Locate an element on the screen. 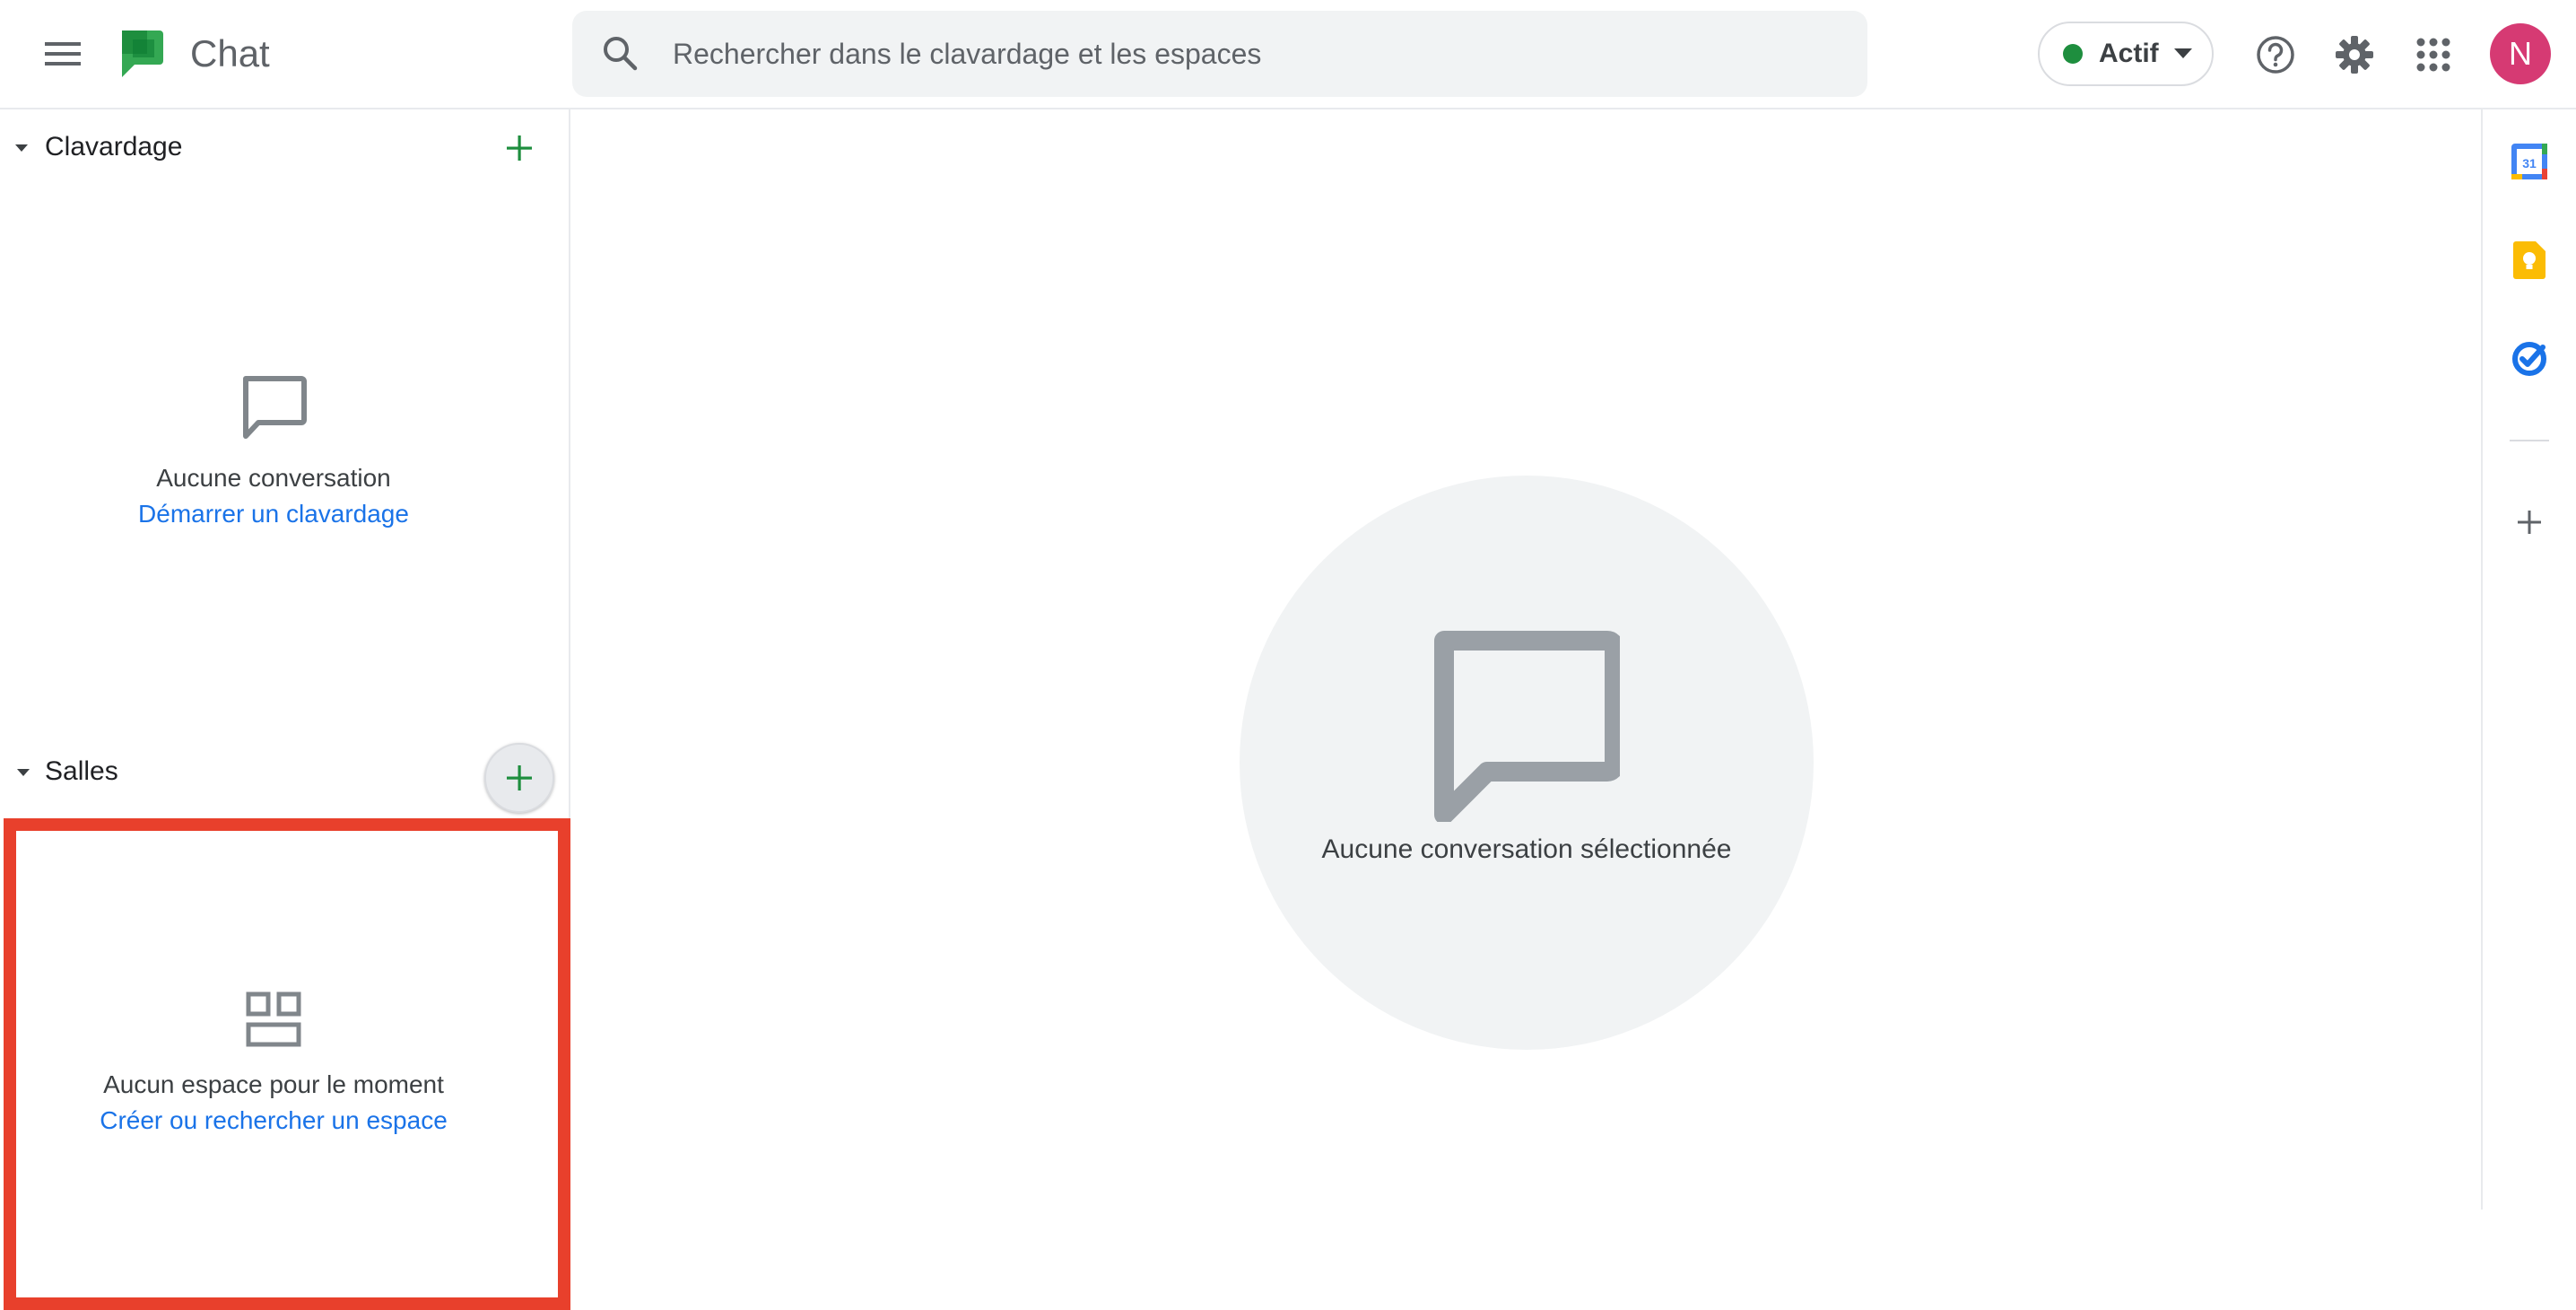  top-bar: Chat Actif is located at coordinates (1288, 55).